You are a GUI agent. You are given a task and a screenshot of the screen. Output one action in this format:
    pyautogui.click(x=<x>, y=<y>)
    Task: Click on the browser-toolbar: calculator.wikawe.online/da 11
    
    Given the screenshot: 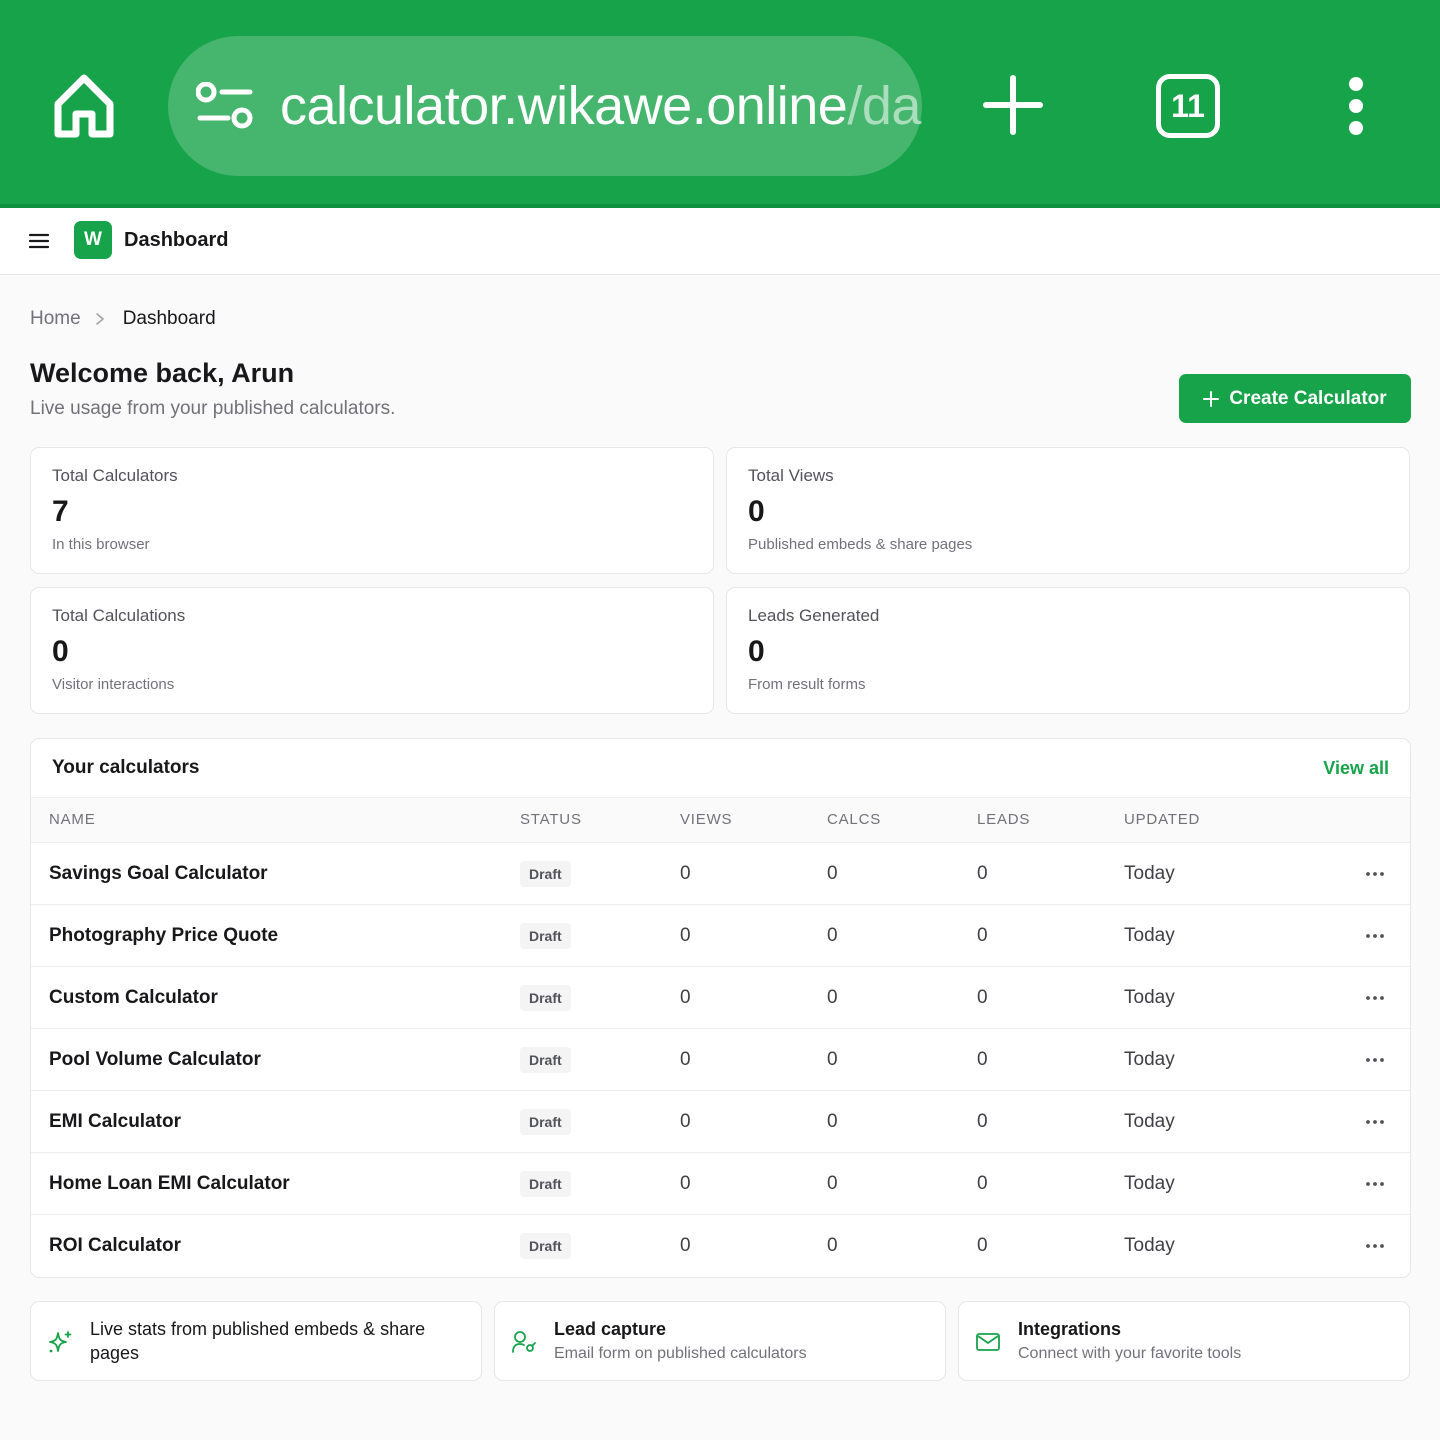 What is the action you would take?
    pyautogui.click(x=720, y=103)
    